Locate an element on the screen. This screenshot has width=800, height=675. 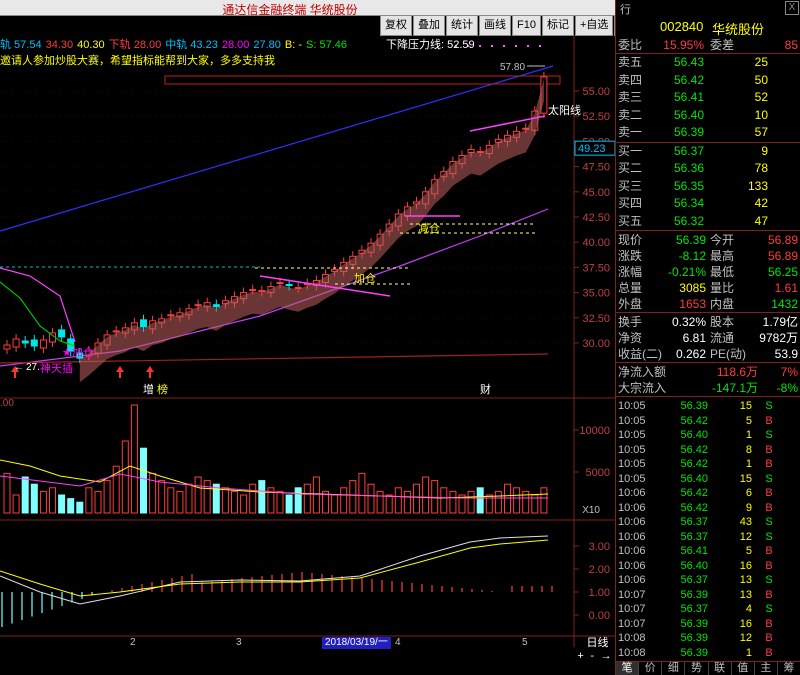
bid-row: 买五 56.32 47 is located at coordinates (708, 221).